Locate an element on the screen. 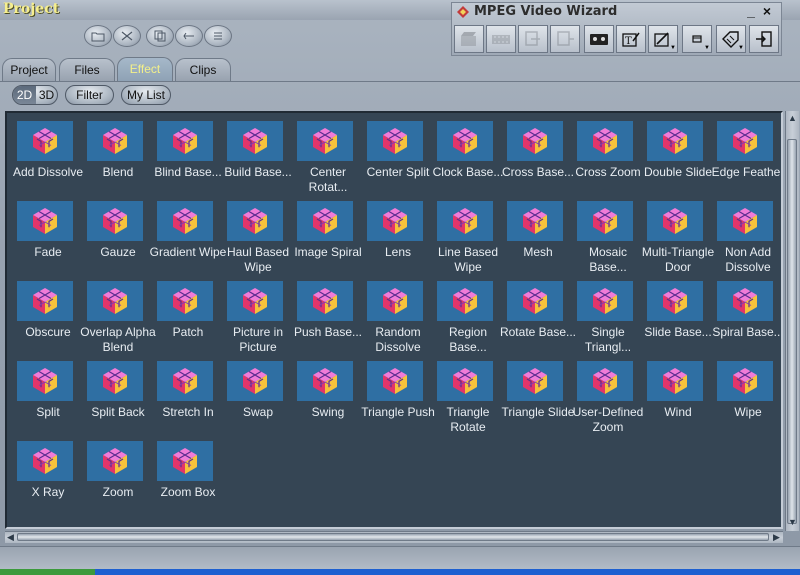  effect-item: Mesh is located at coordinates (538, 237).